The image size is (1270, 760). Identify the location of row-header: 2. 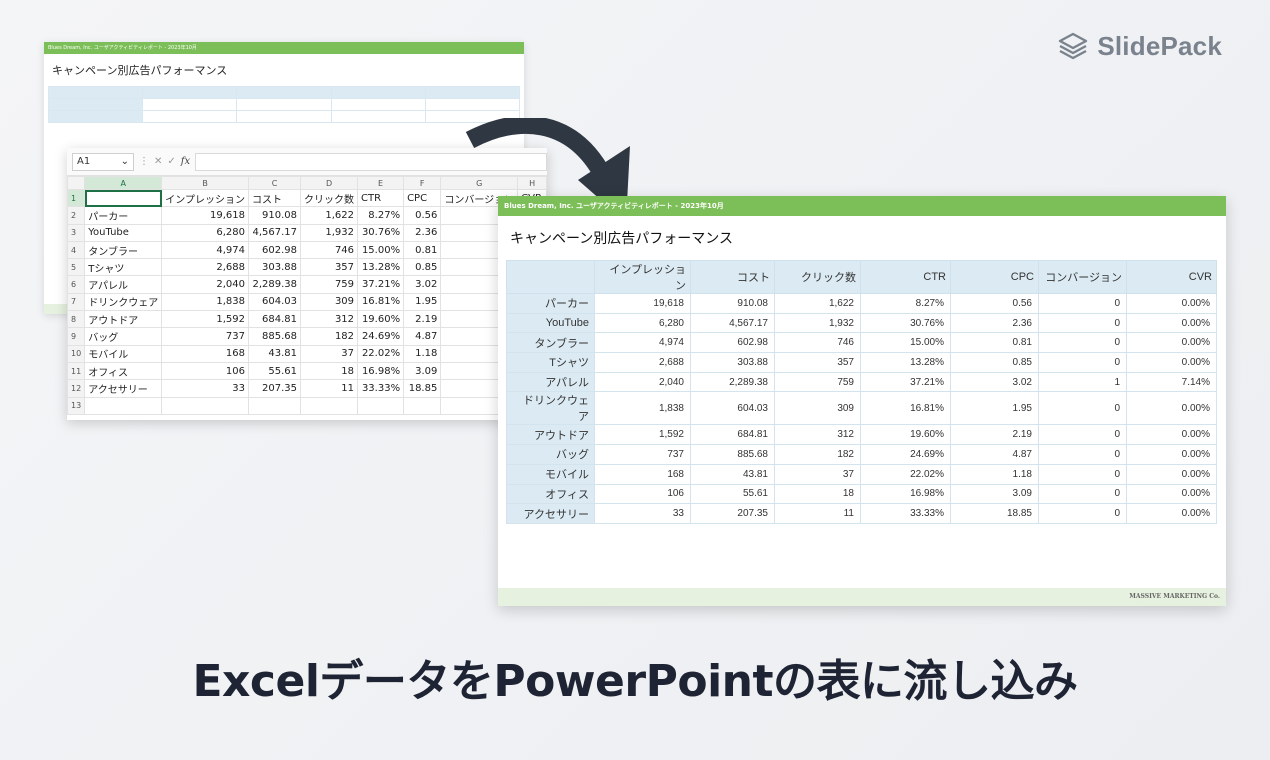
(76, 215).